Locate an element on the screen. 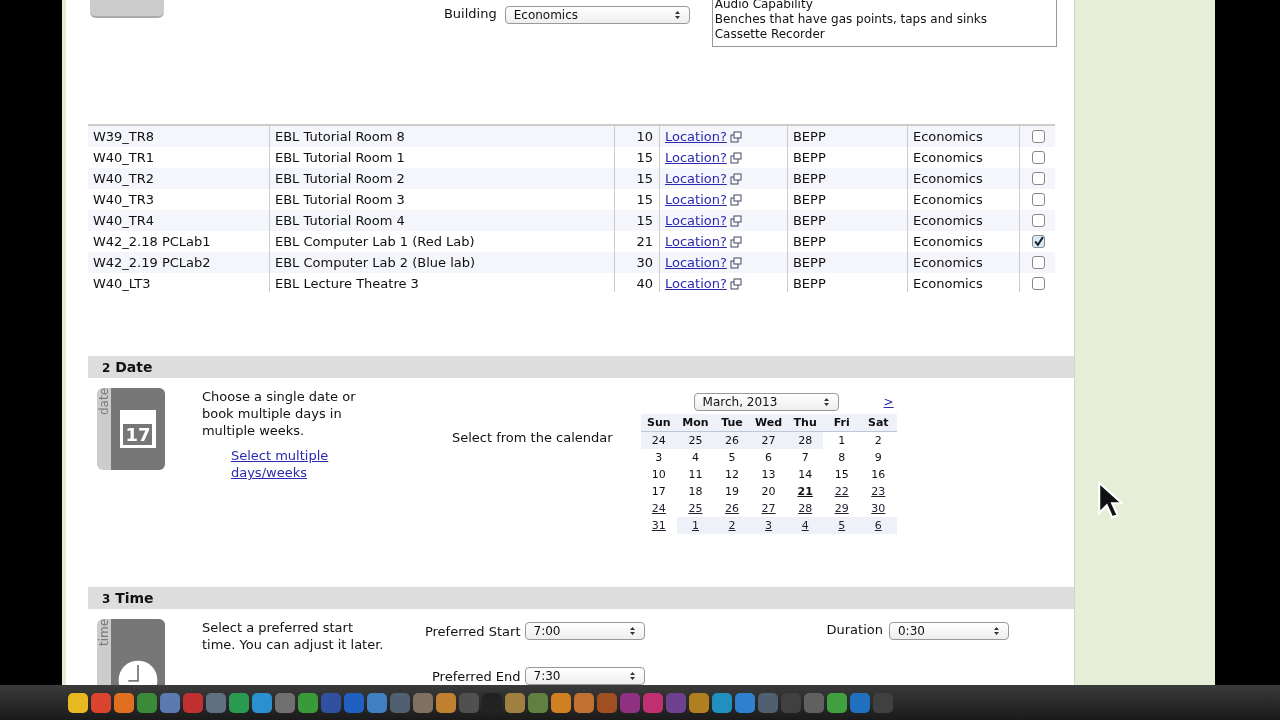 This screenshot has width=1280, height=720. month-select: March, 2013 is located at coordinates (766, 402).